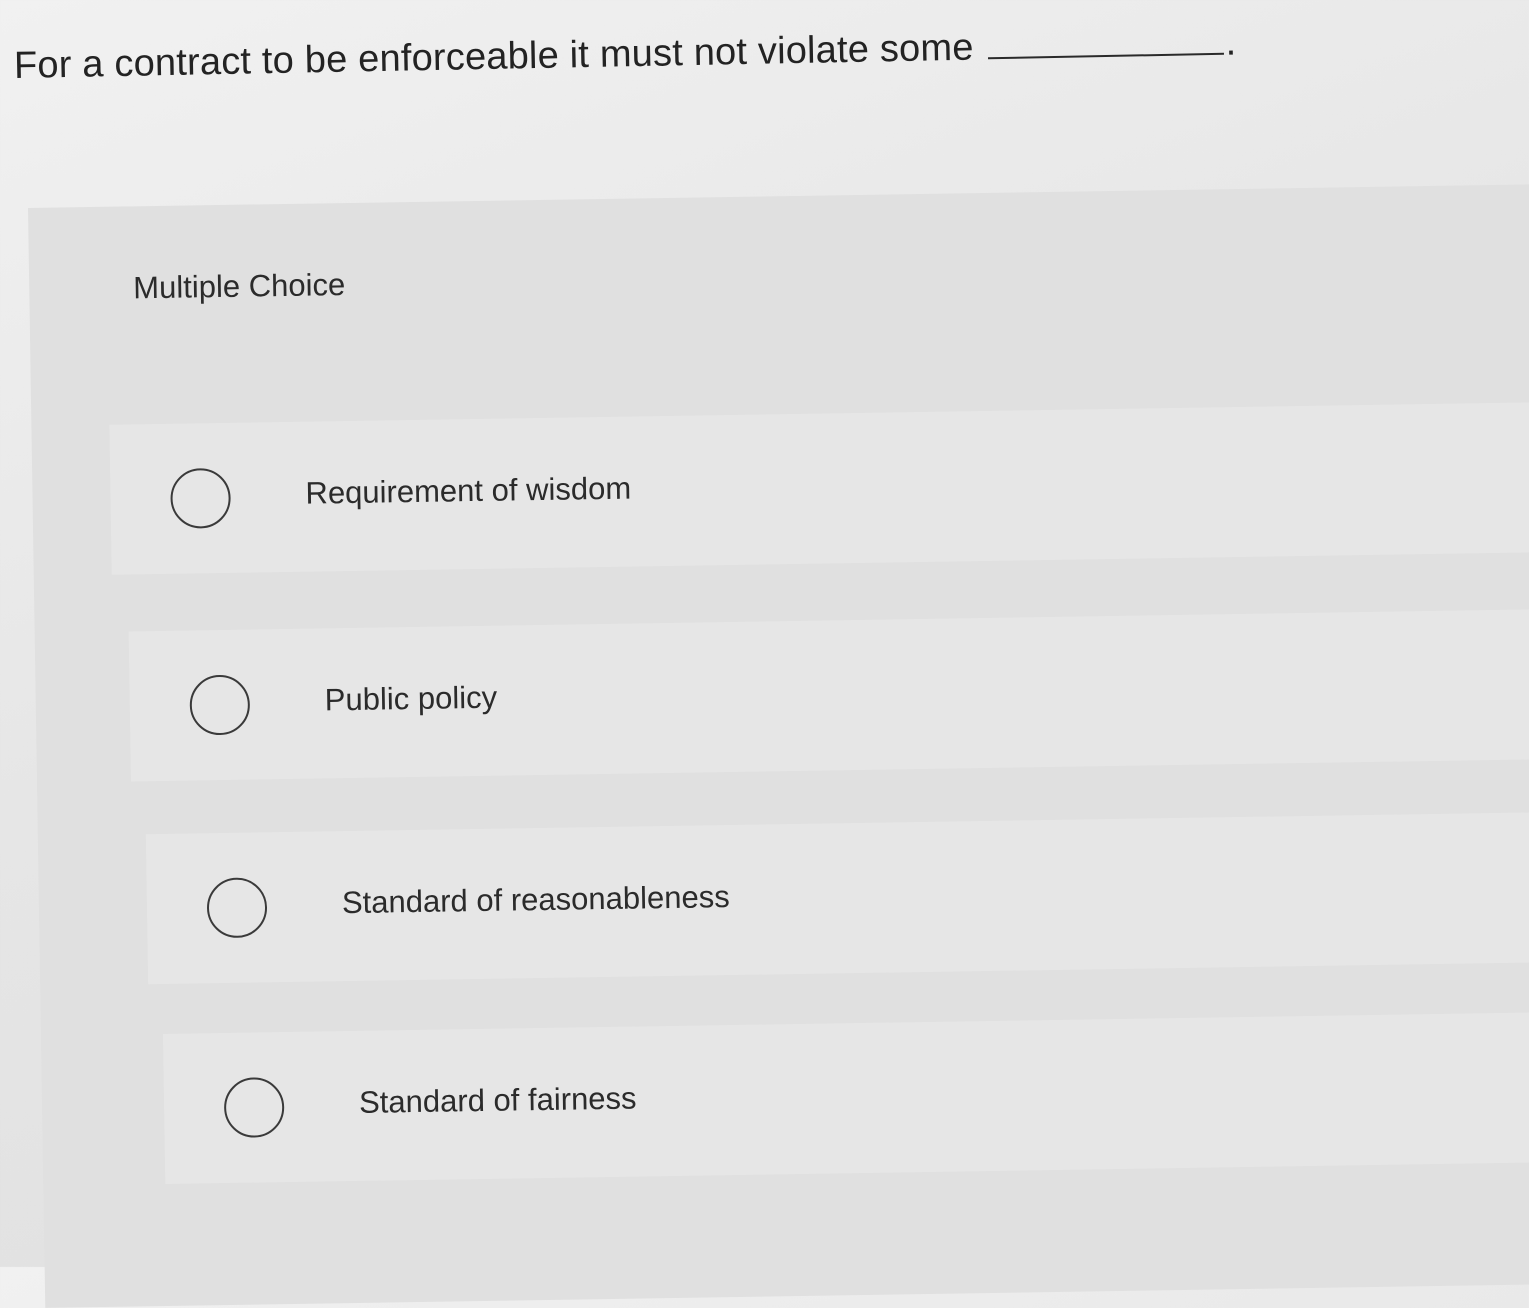  Describe the element at coordinates (1231, 42) in the screenshot. I see `question-period: .` at that location.